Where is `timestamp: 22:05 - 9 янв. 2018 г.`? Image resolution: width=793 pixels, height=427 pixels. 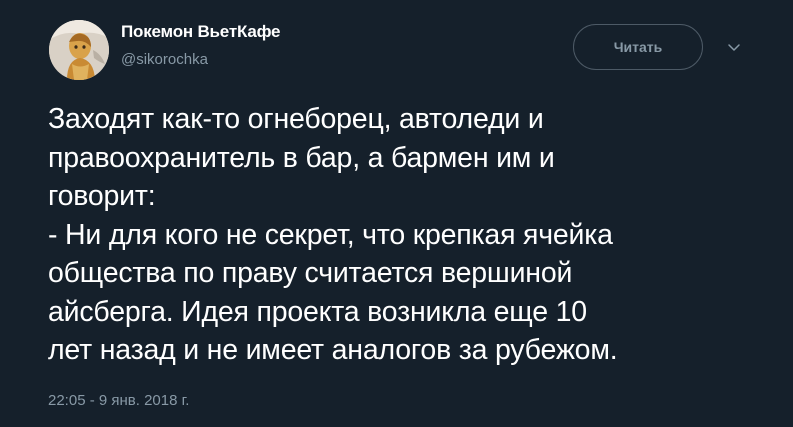 timestamp: 22:05 - 9 янв. 2018 г. is located at coordinates (118, 400).